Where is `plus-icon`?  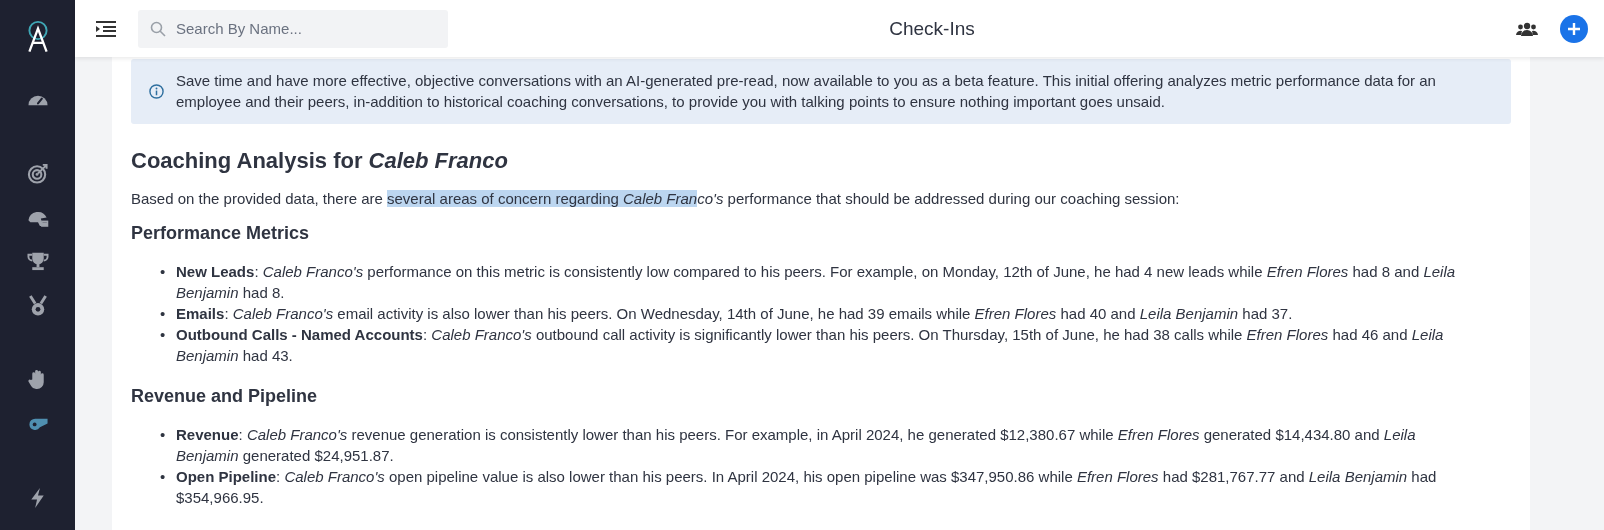 plus-icon is located at coordinates (1574, 28).